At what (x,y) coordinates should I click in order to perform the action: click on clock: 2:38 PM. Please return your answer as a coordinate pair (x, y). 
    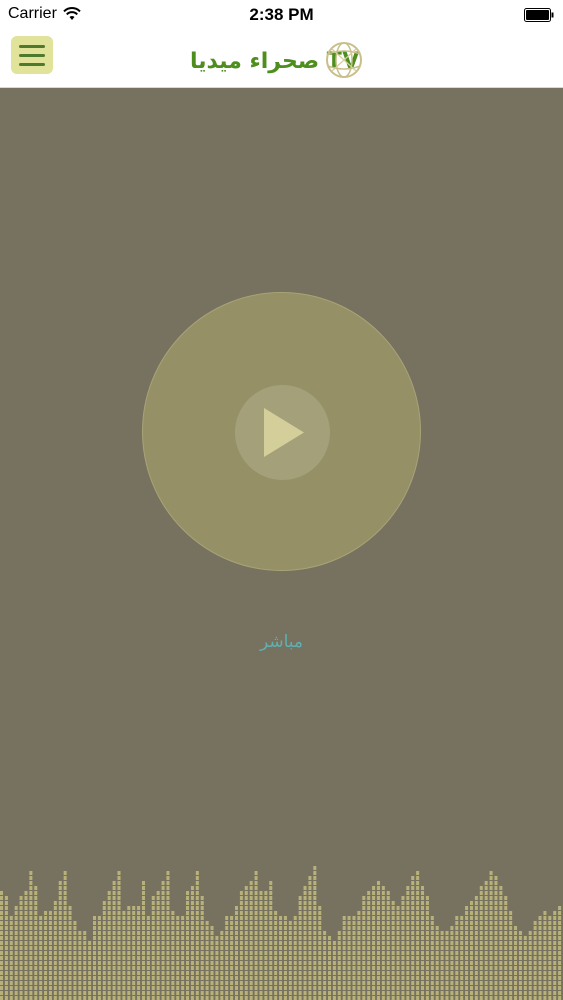
    Looking at the image, I should click on (281, 14).